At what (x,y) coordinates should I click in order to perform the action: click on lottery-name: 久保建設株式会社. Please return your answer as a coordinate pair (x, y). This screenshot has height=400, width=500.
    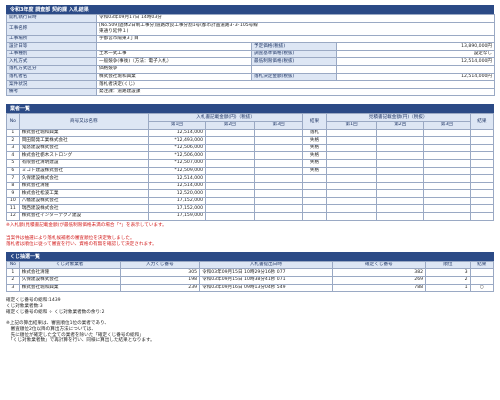
    Looking at the image, I should click on (69, 280).